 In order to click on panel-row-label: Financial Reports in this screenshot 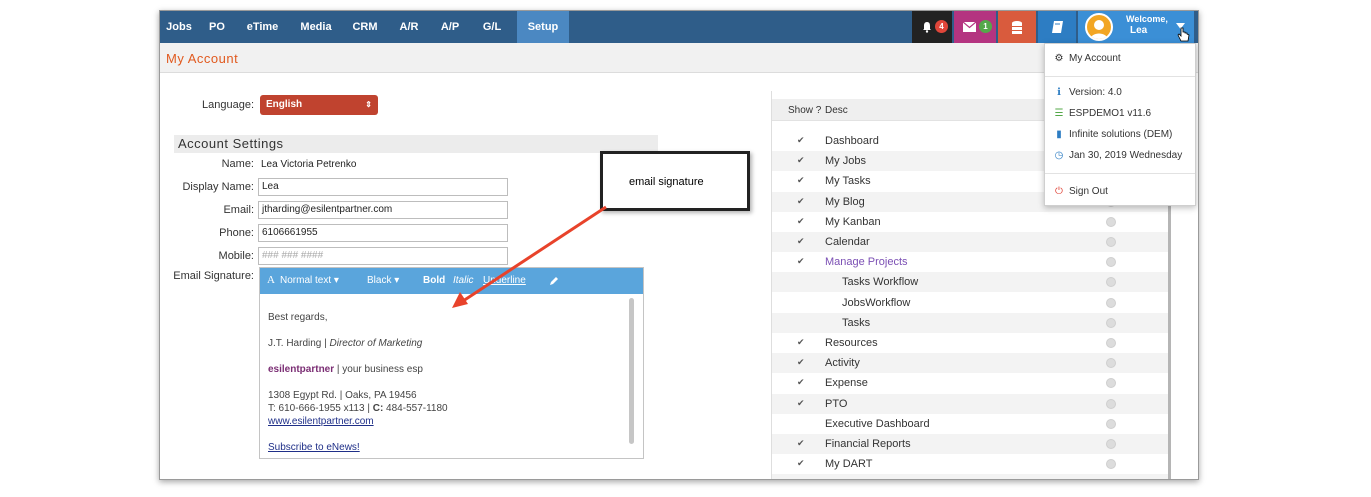, I will do `click(868, 444)`.